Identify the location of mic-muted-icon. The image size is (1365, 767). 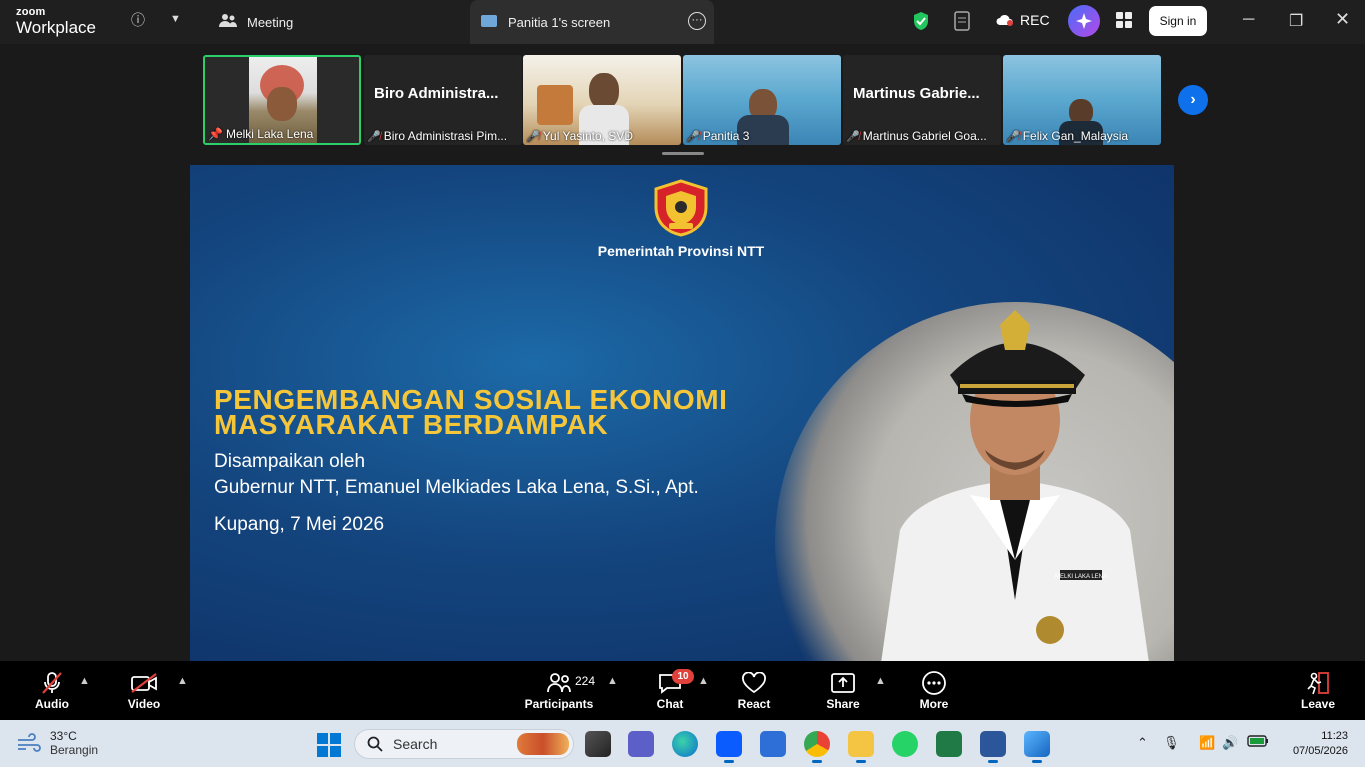
(52, 683).